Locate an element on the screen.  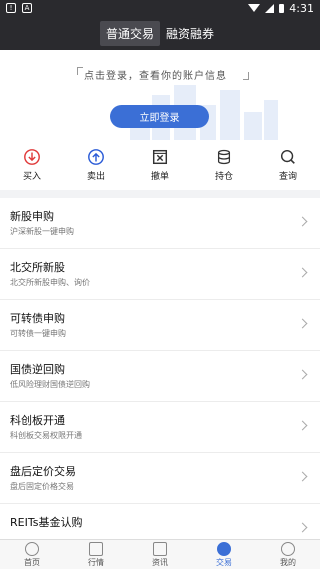
search-icon is located at coordinates (287, 156).